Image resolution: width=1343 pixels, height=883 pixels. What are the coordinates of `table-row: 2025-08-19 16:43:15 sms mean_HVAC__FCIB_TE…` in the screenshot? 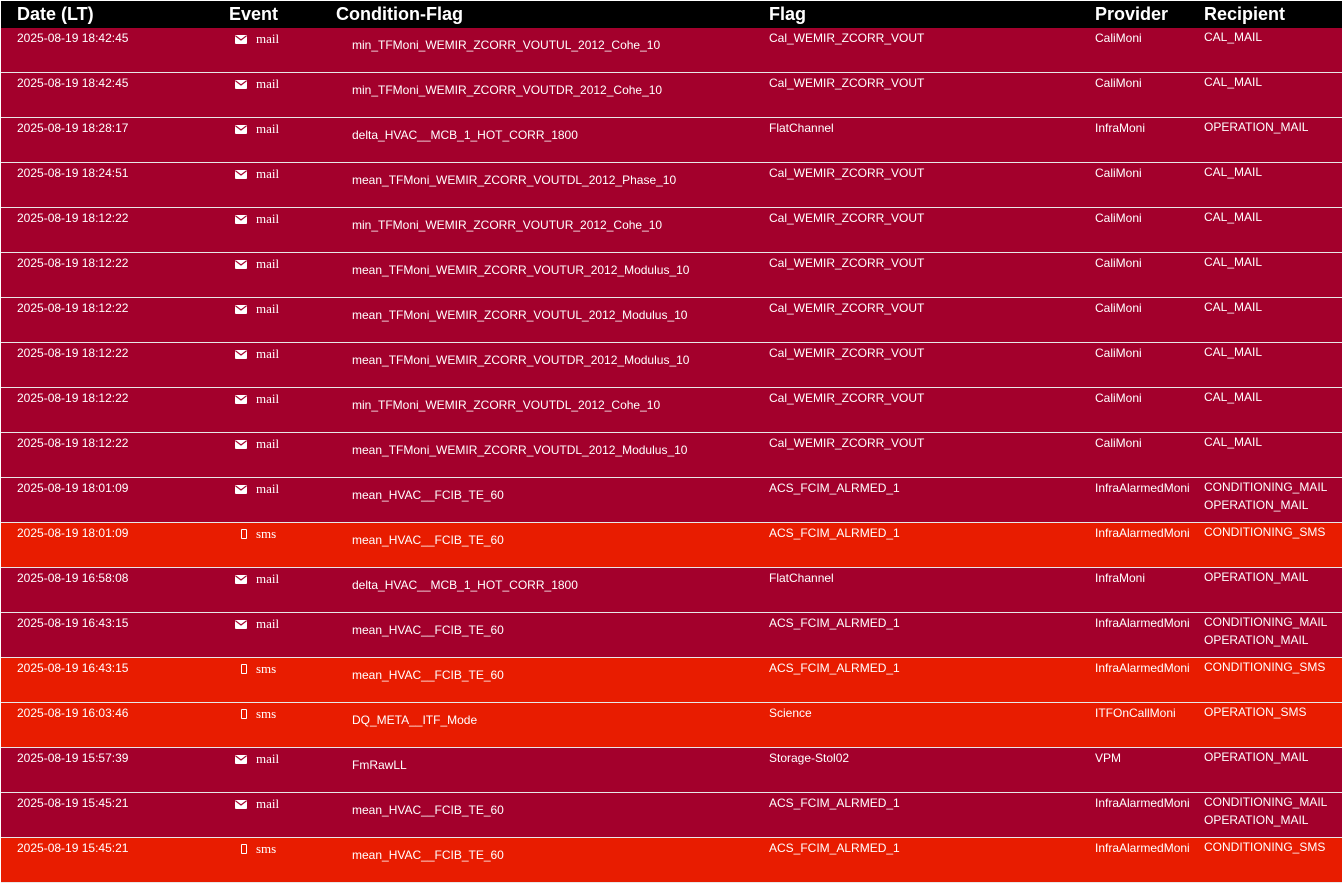 It's located at (671, 680).